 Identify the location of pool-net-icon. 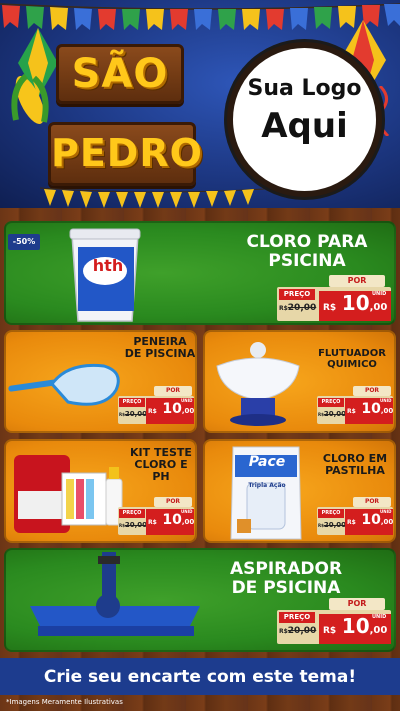
(64, 384).